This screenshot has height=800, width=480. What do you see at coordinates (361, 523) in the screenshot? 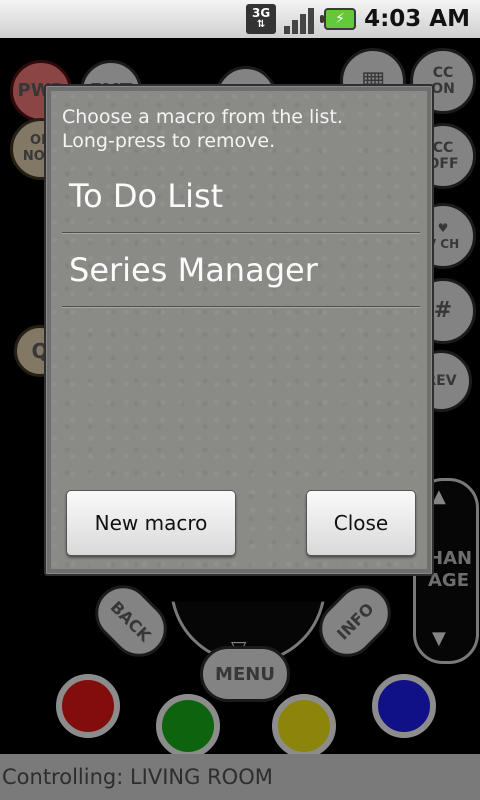
I see `close-button: Close` at bounding box center [361, 523].